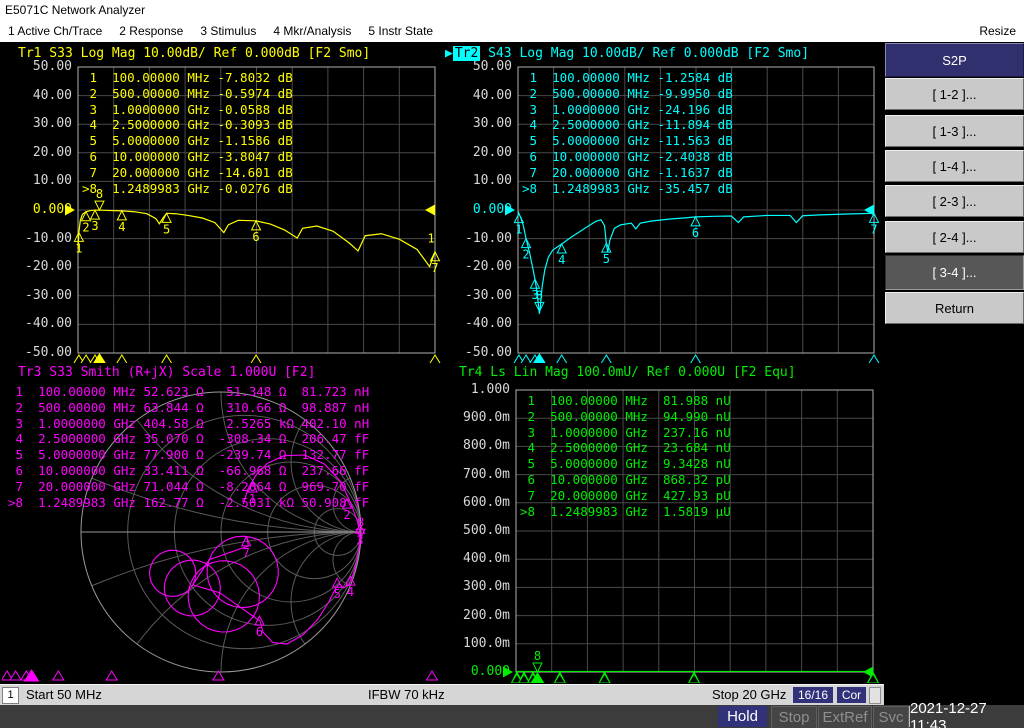 The width and height of the screenshot is (1024, 728). What do you see at coordinates (406, 694) in the screenshot?
I see `ifbw-value: IFBW 70 kHz` at bounding box center [406, 694].